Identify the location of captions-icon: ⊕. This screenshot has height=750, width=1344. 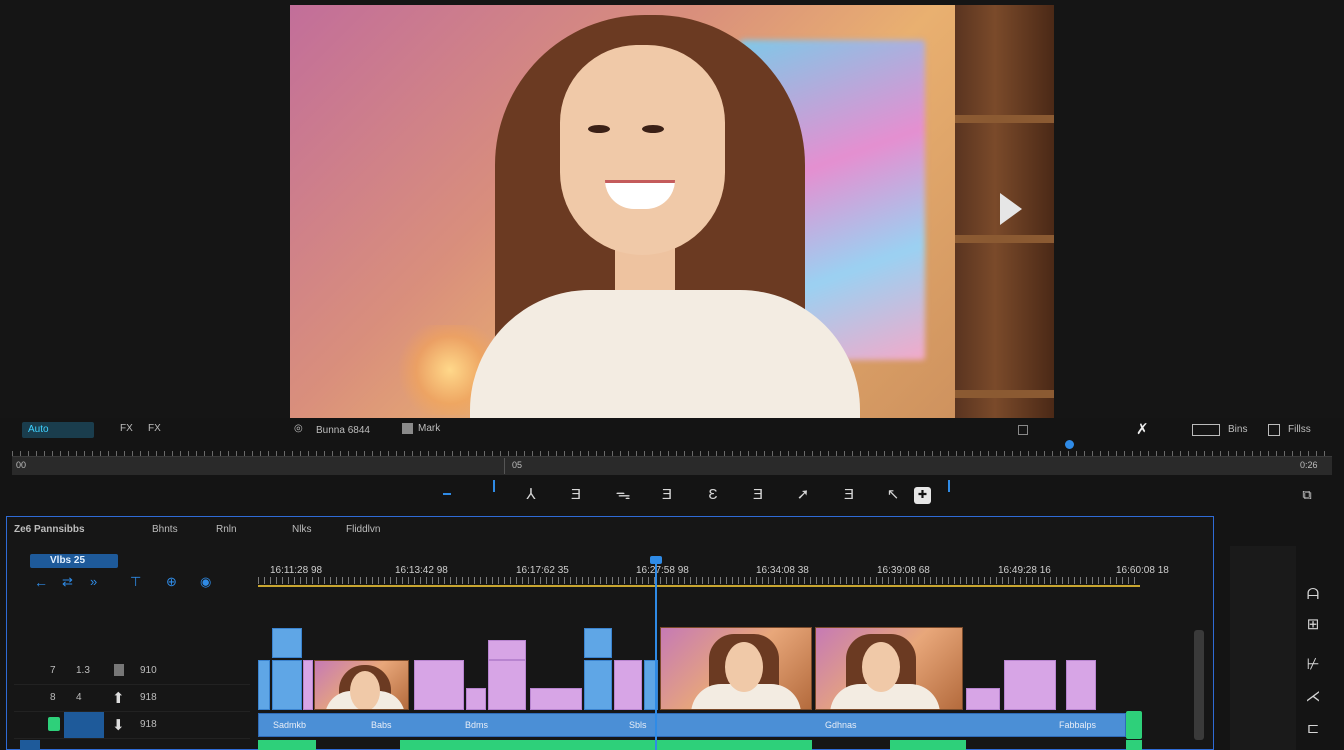
(171, 582).